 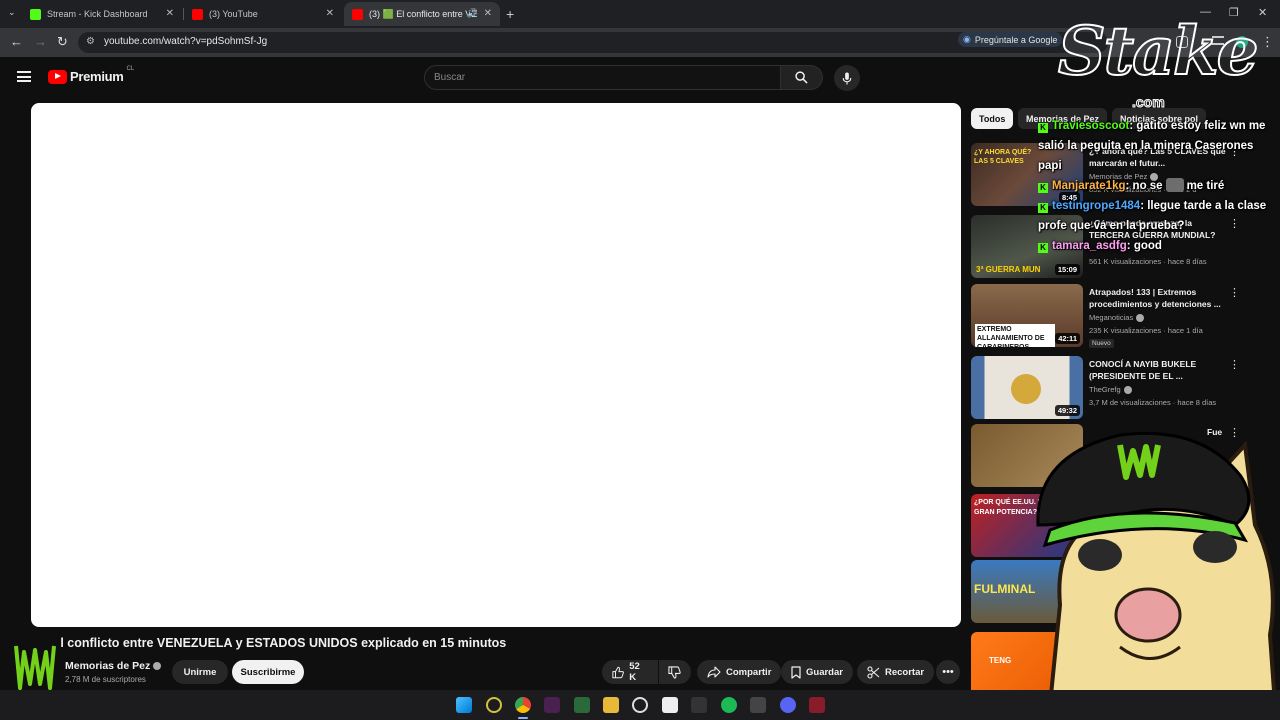 What do you see at coordinates (634, 672) in the screenshot?
I see `like-count: 52 K` at bounding box center [634, 672].